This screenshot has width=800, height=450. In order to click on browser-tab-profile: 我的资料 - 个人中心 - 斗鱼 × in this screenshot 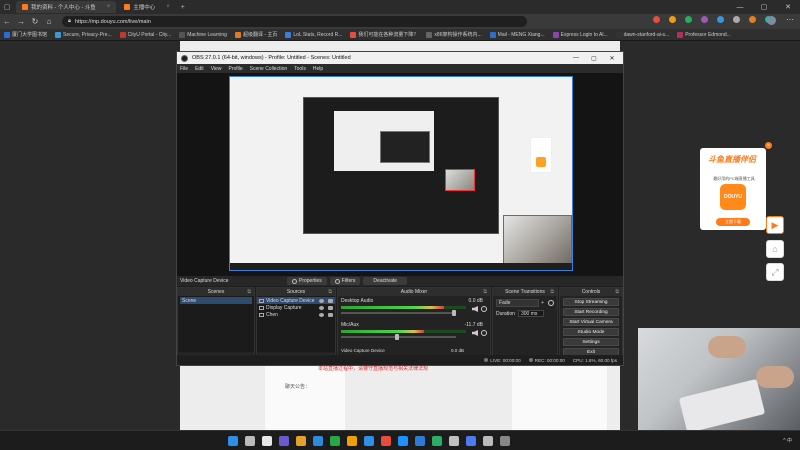, I will do `click(66, 7)`.